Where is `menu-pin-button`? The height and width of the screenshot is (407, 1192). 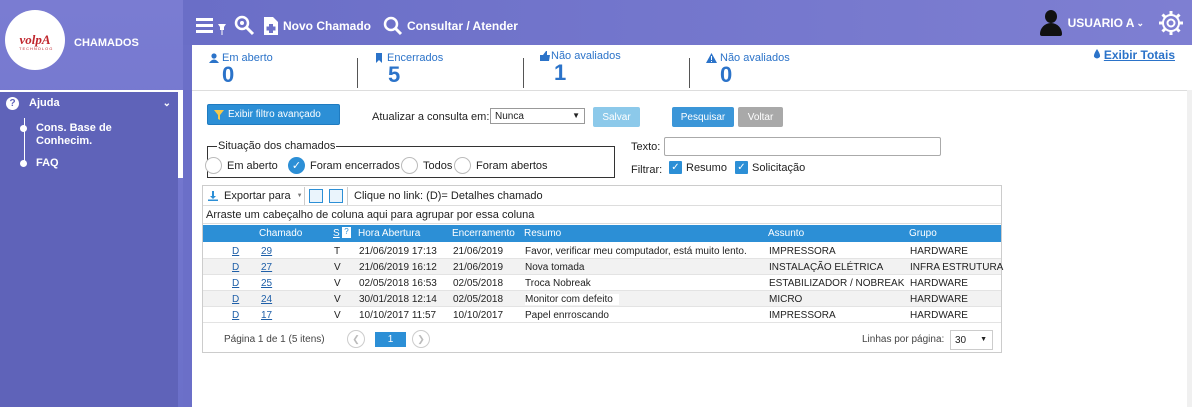
menu-pin-button is located at coordinates (213, 26).